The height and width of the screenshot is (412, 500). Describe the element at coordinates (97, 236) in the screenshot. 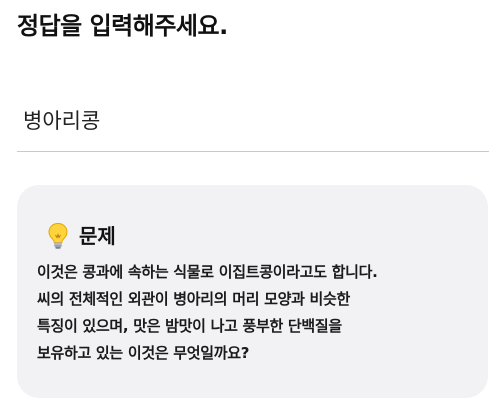

I see `problem-title: 문제` at that location.